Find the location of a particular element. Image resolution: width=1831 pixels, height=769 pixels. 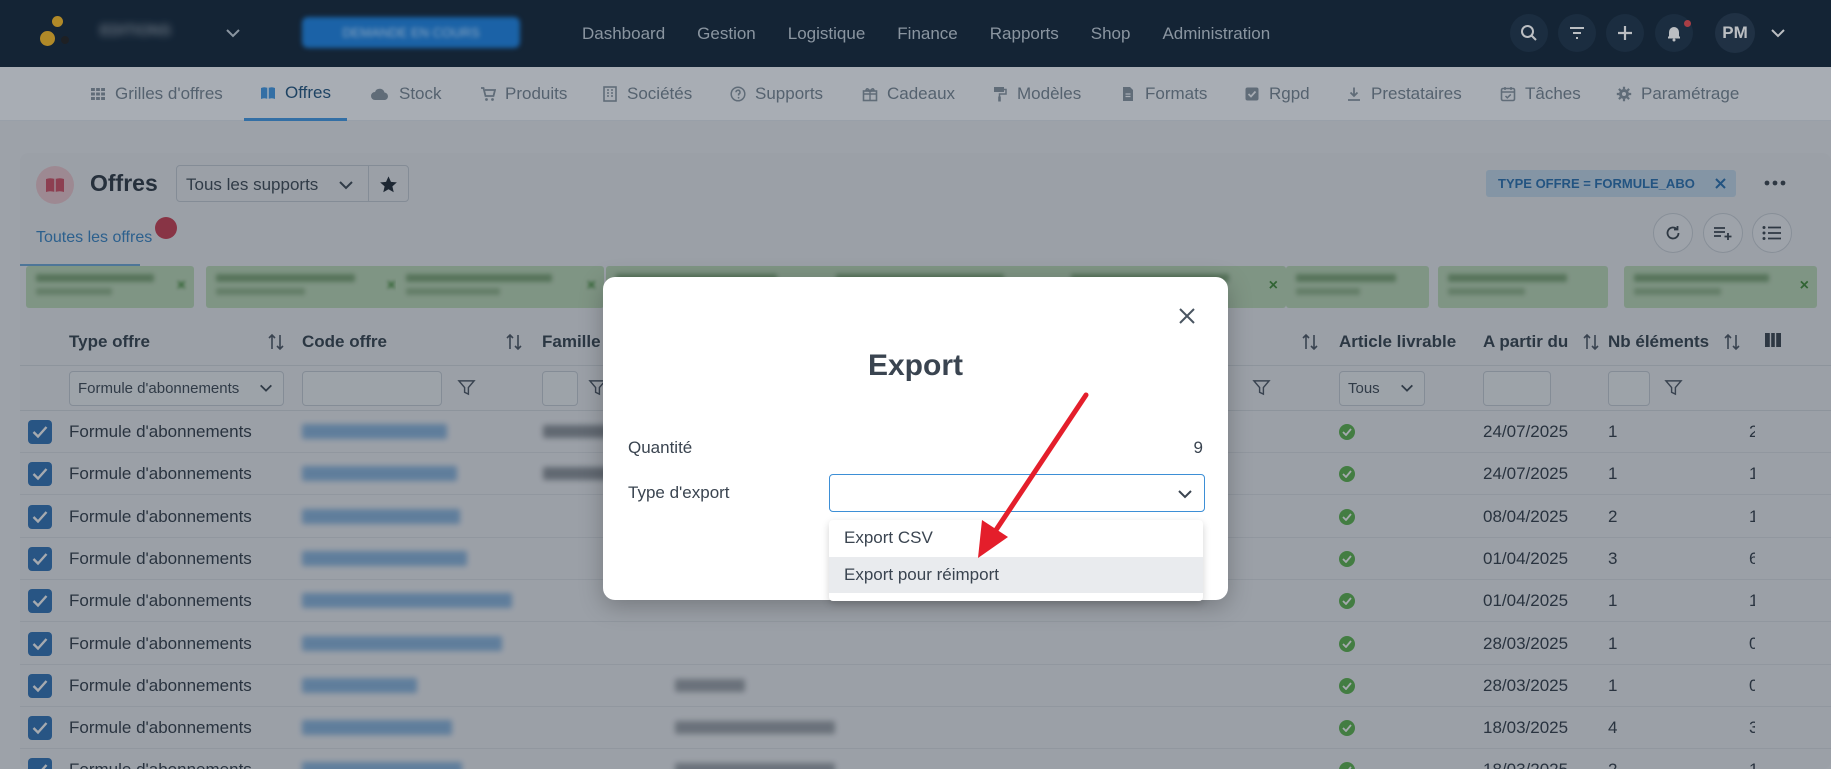

export-type-select is located at coordinates (1017, 493).